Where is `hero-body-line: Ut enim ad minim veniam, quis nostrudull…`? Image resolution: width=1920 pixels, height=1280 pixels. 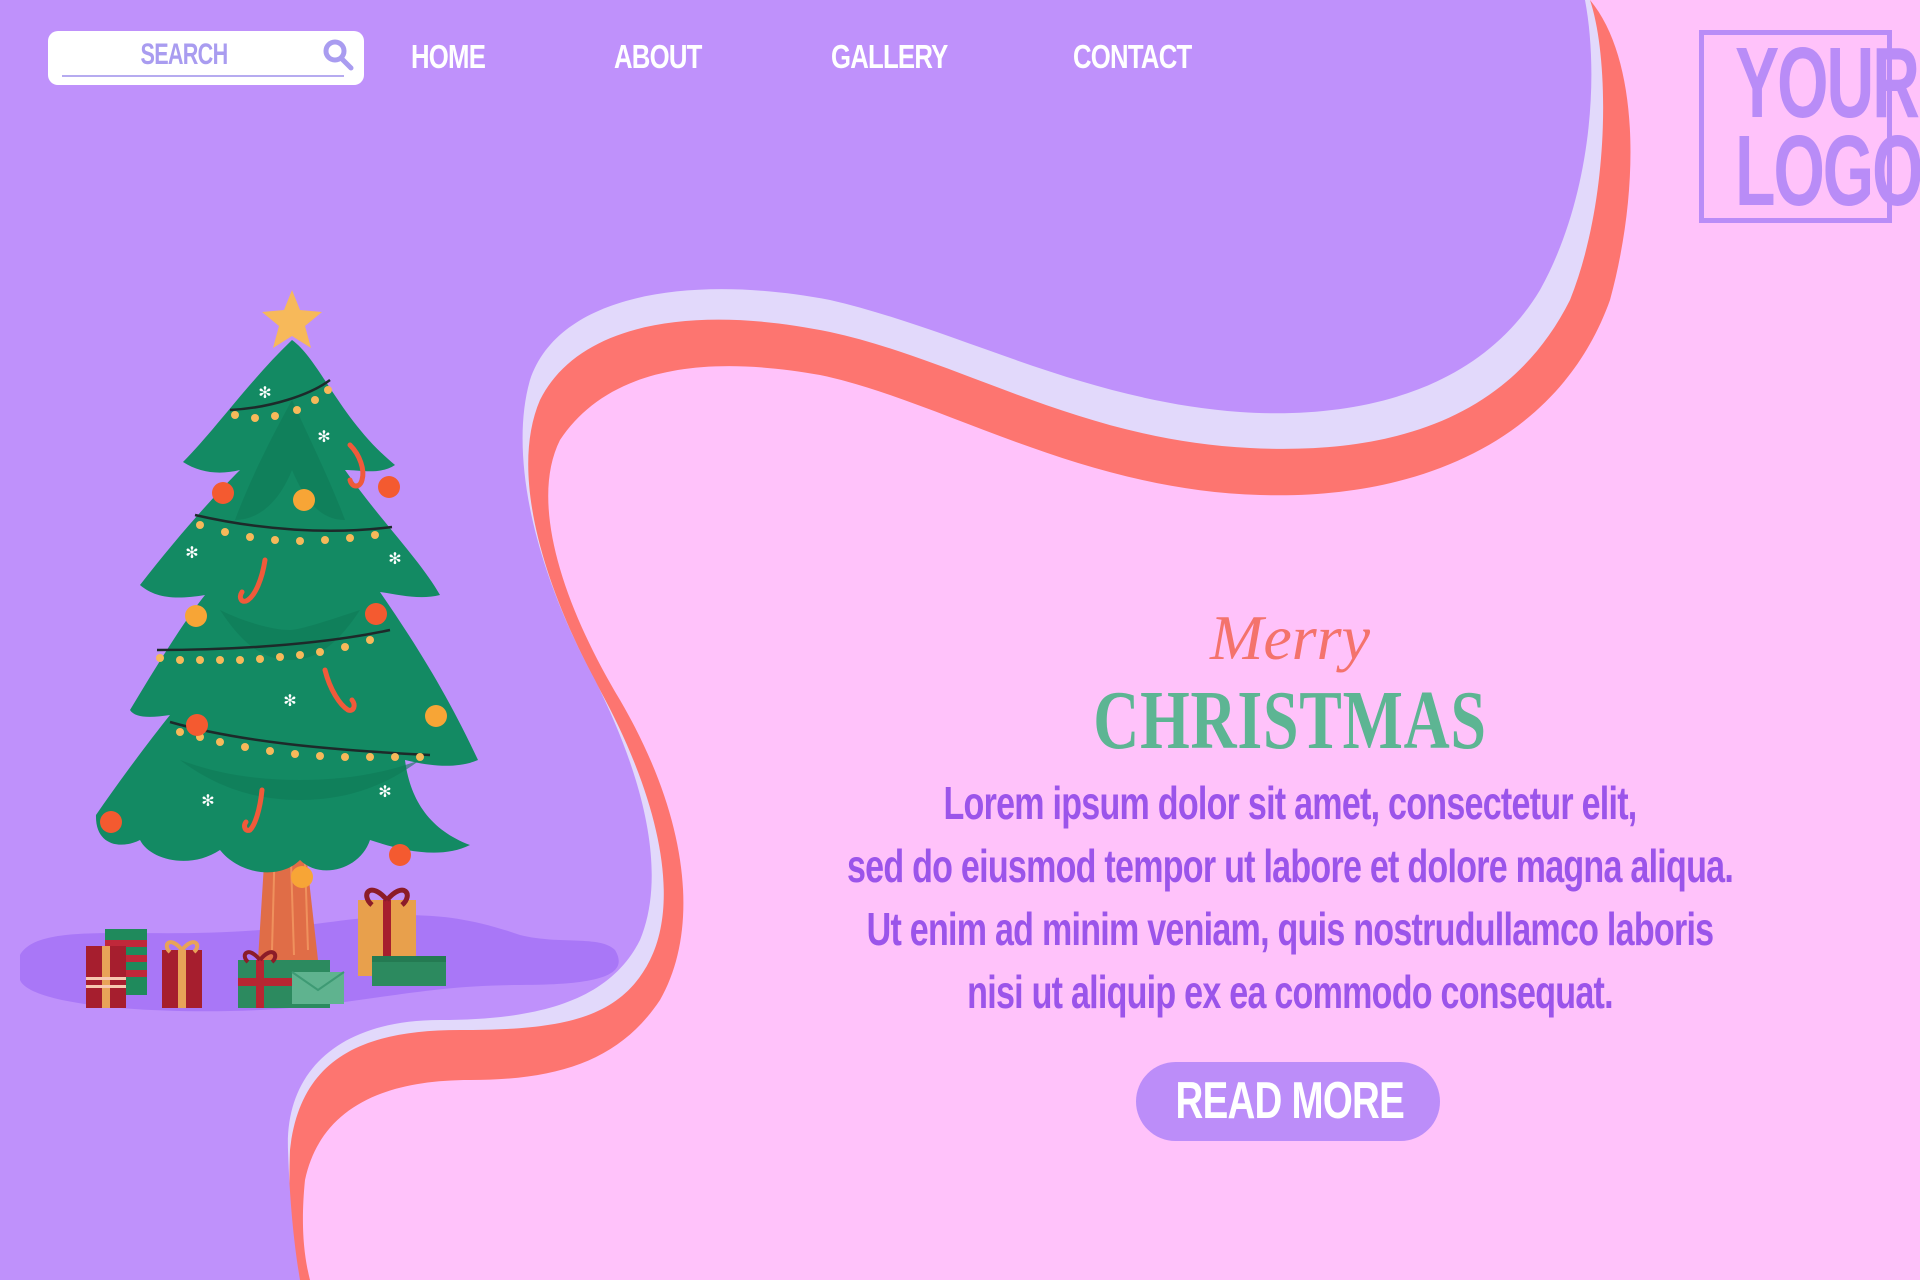
hero-body-line: Ut enim ad minim veniam, quis nostrudull… is located at coordinates (1290, 929).